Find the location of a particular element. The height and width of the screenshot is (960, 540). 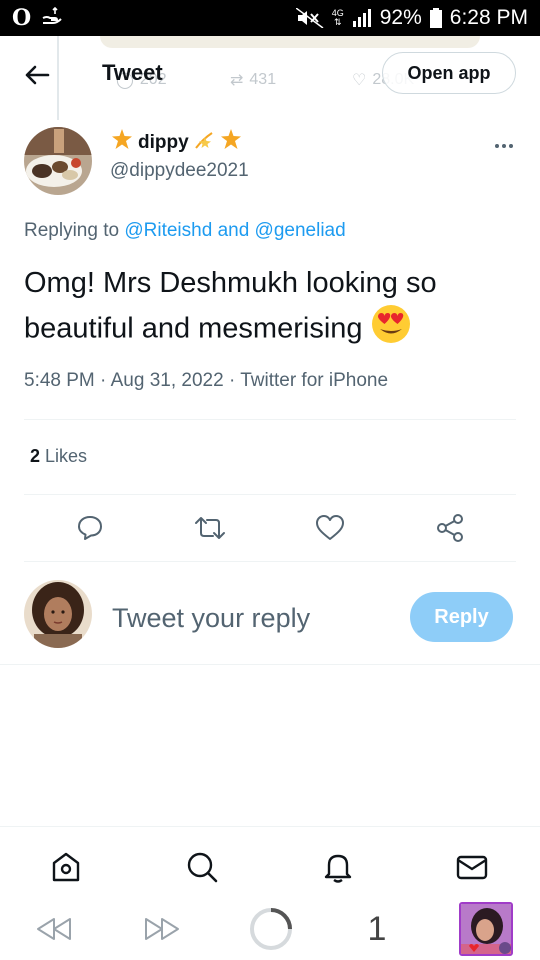

clock: 6:28 PM is located at coordinates (488, 17).